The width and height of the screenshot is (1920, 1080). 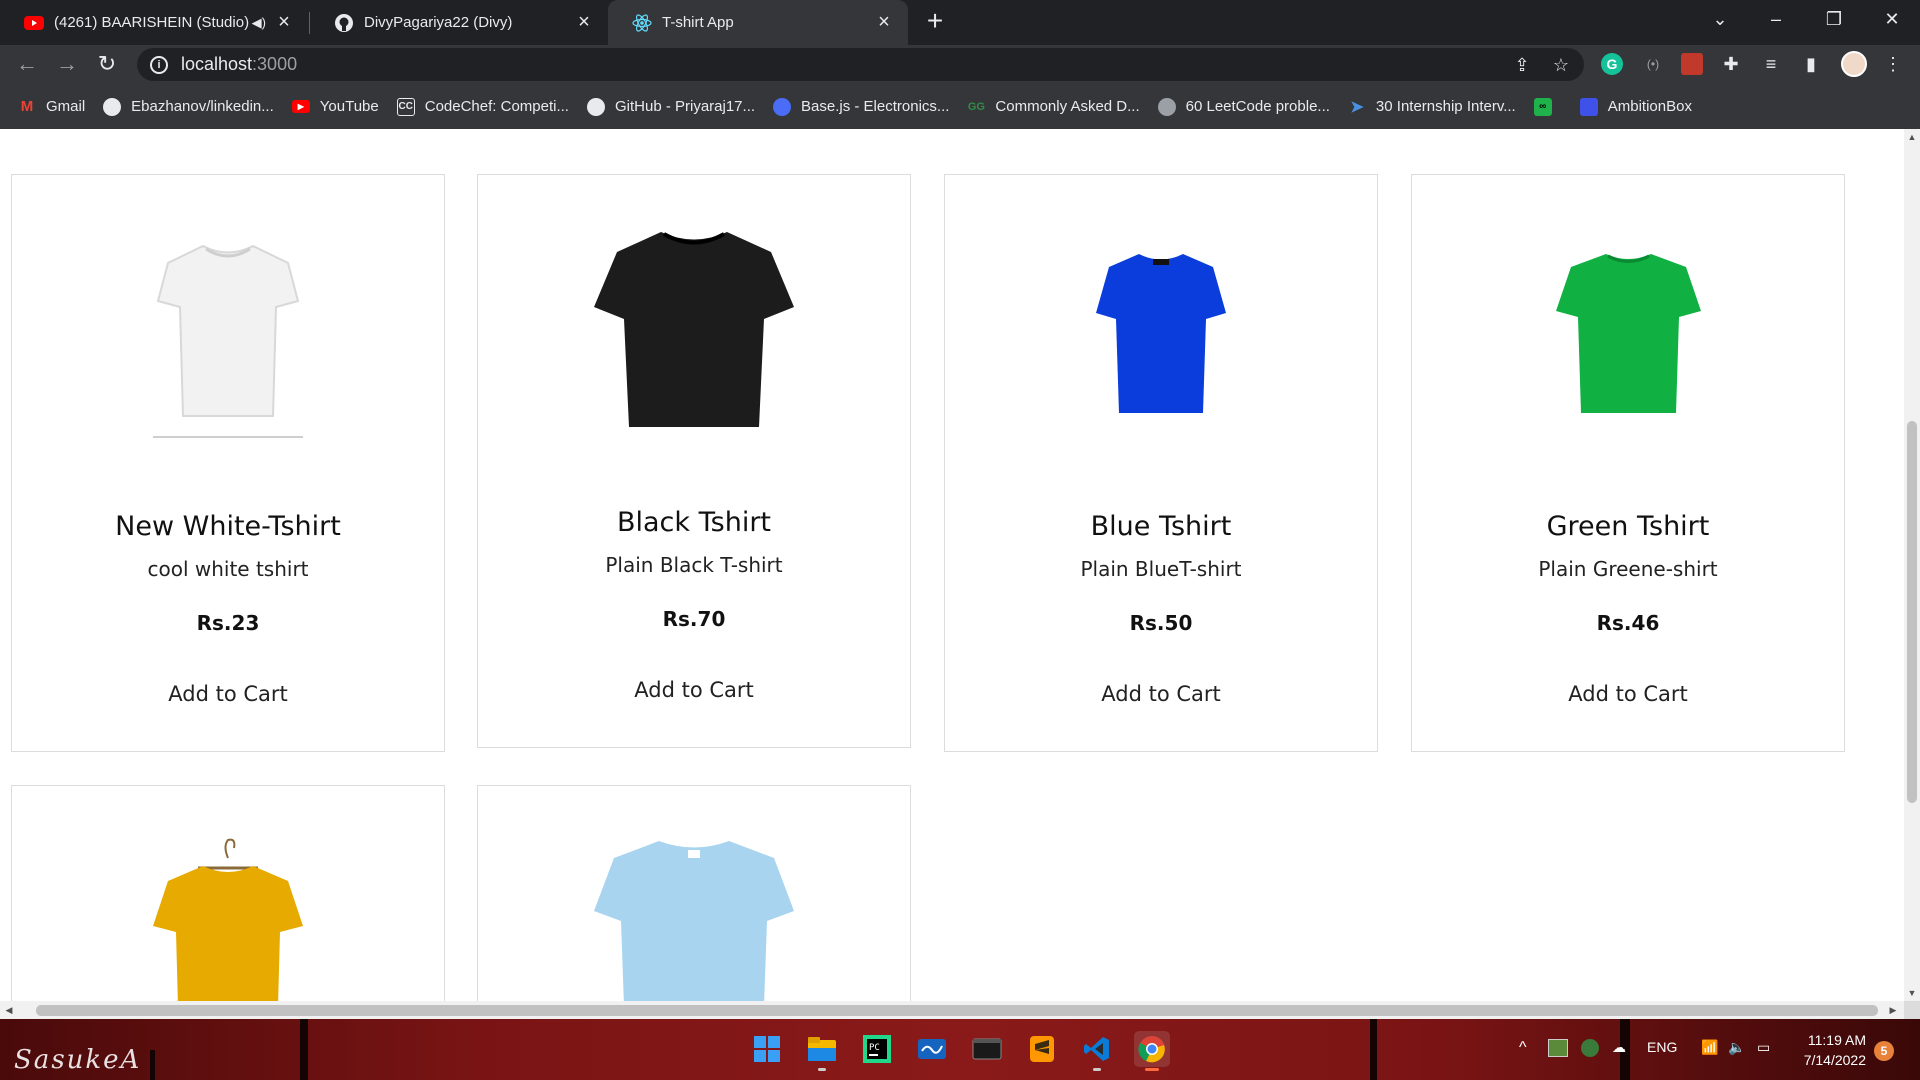 I want to click on back-arrow-icon: ←, so click(x=27, y=64).